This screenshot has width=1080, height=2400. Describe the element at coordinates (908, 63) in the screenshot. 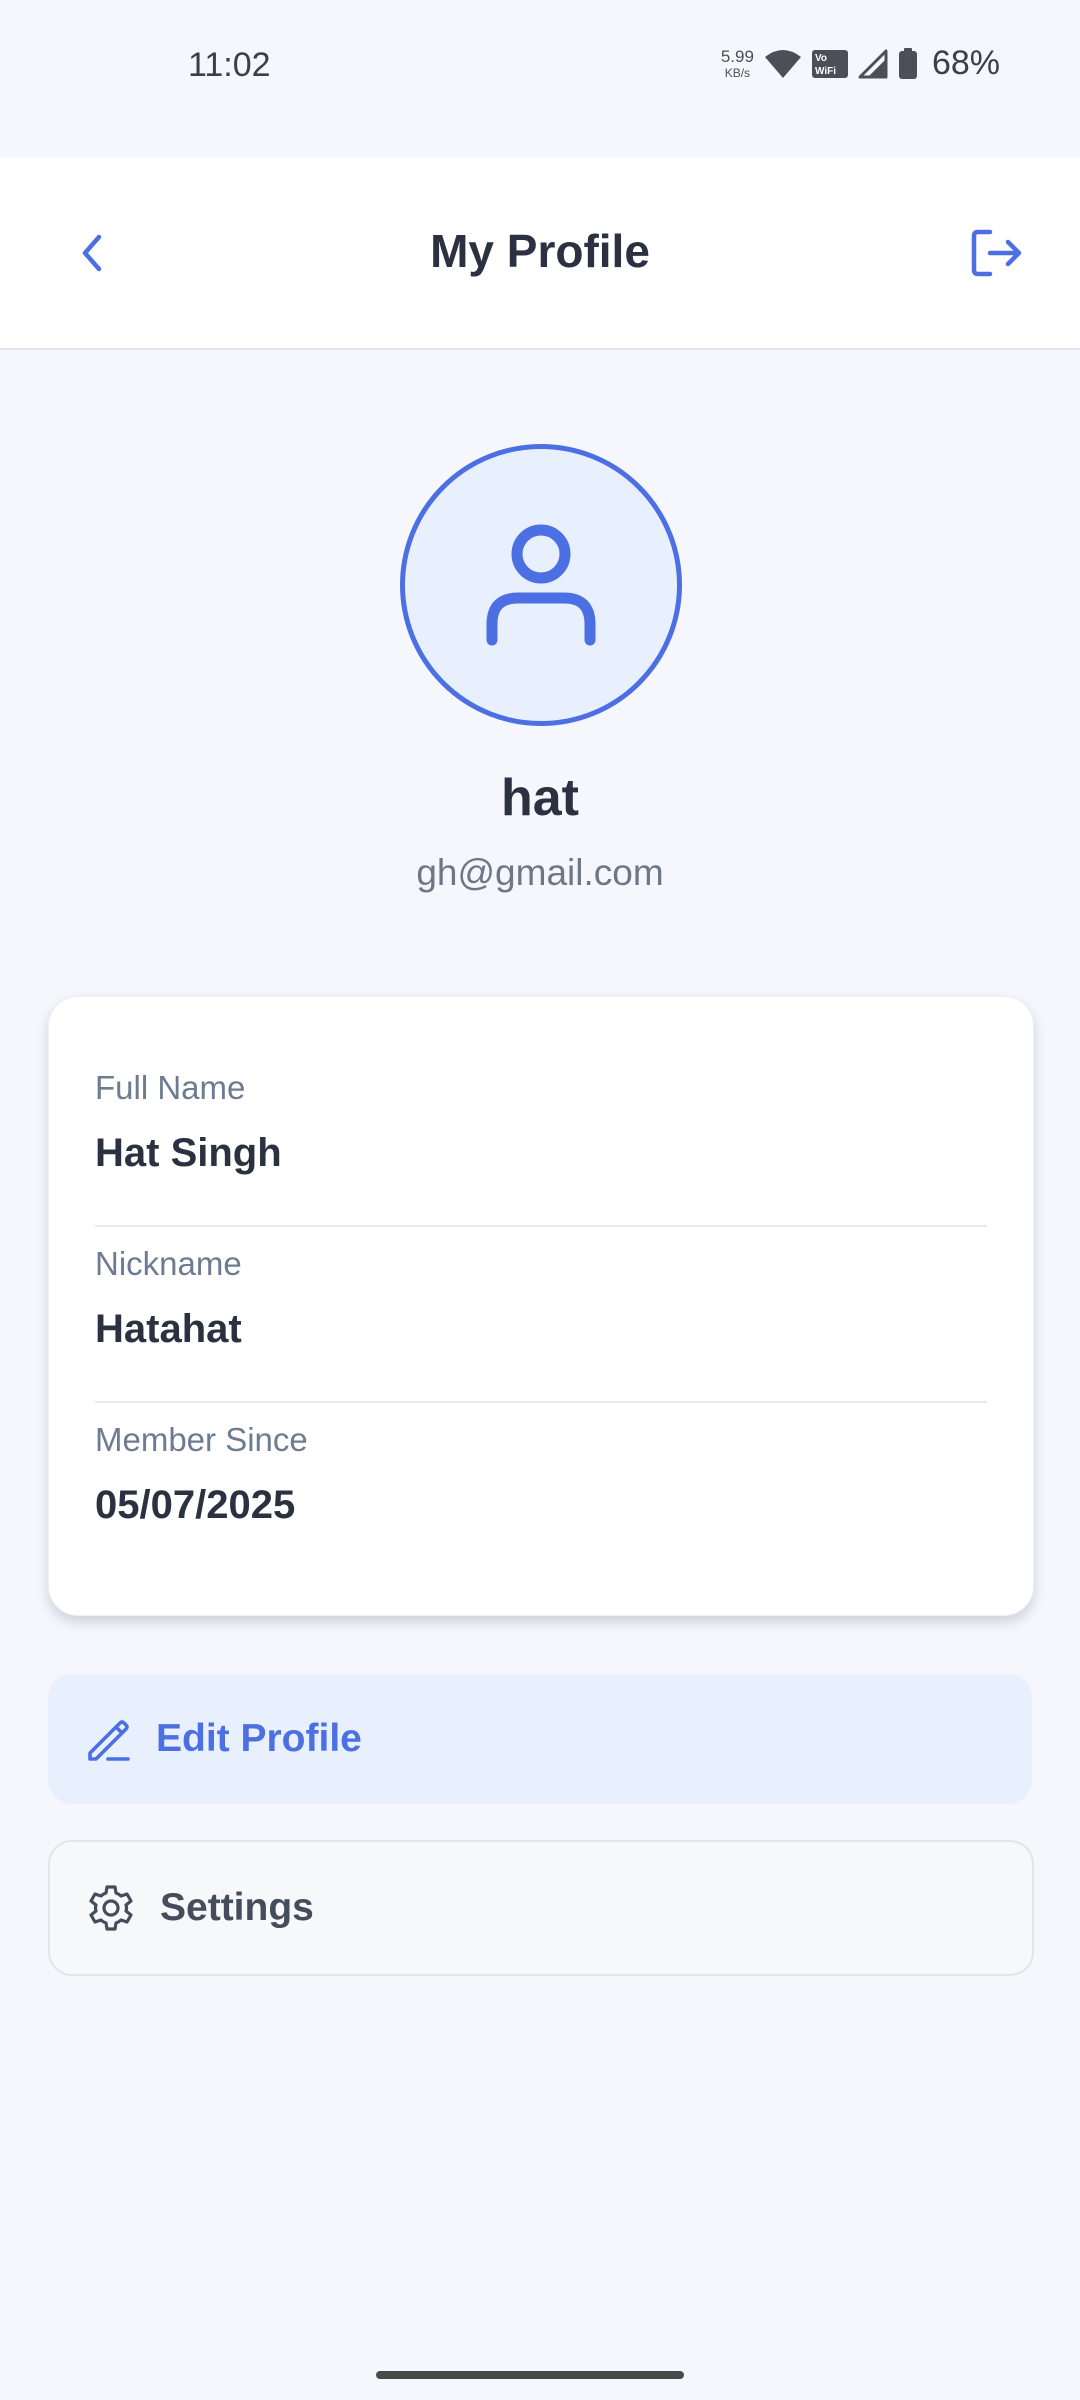

I see `battery-icon` at that location.